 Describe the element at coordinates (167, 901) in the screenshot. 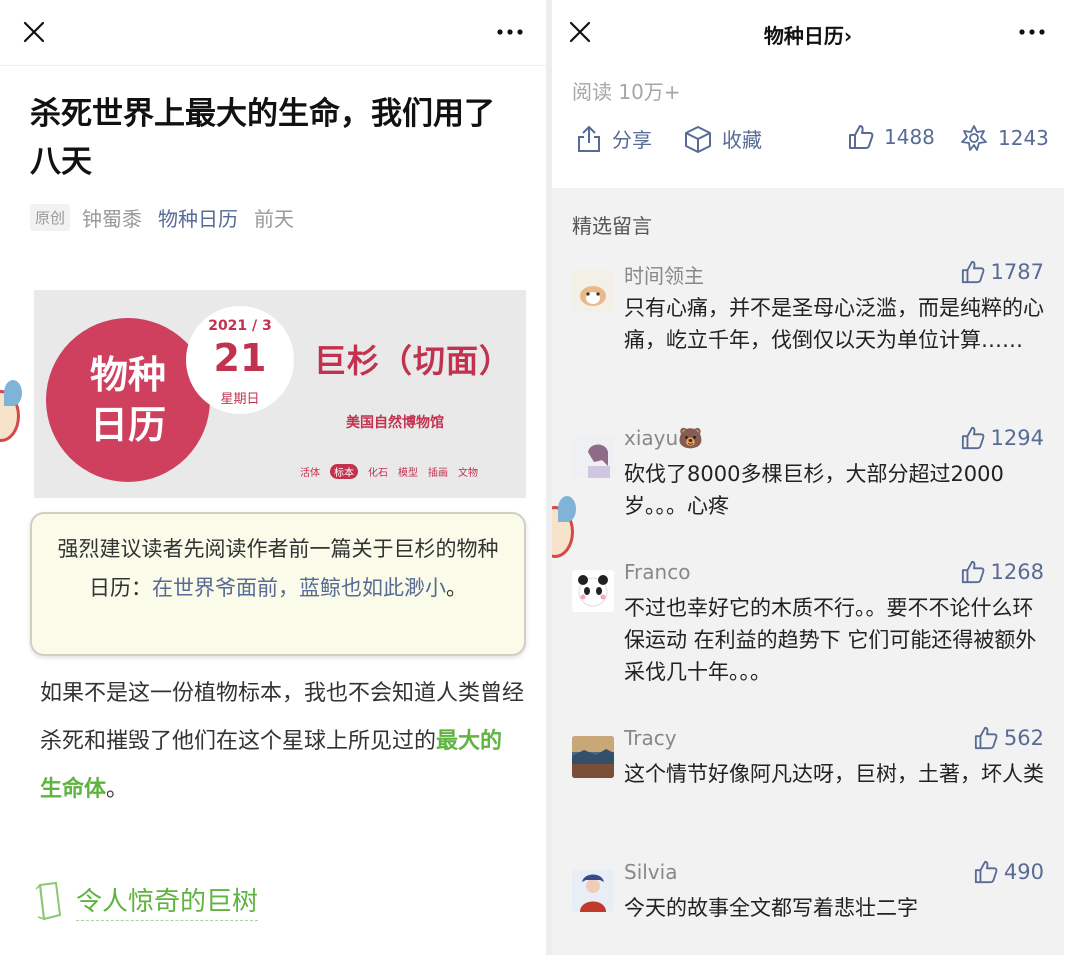

I see `section-heading-text: 令人惊奇的巨树` at that location.